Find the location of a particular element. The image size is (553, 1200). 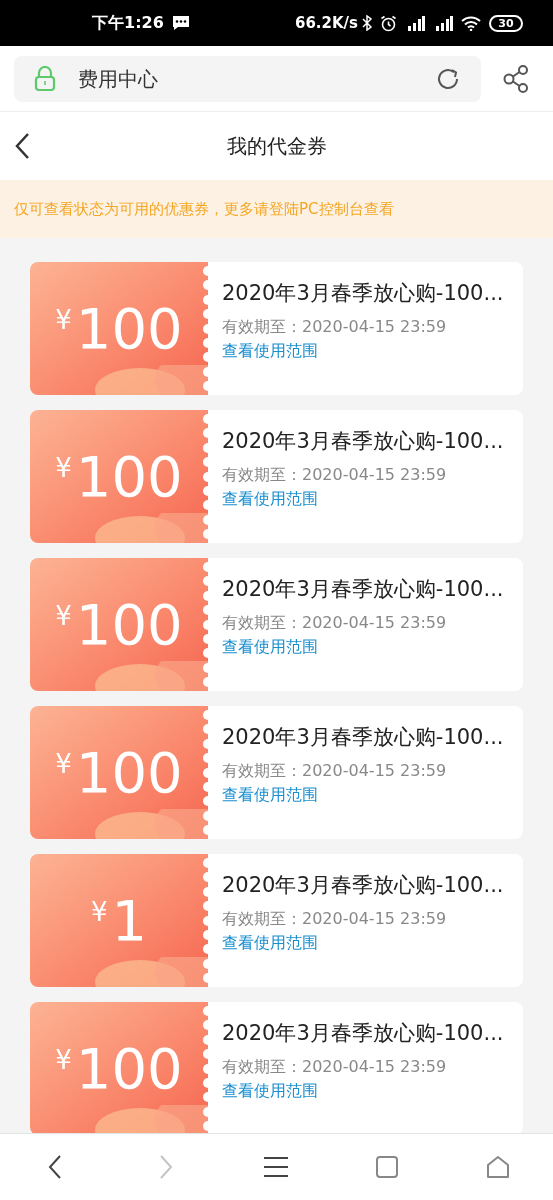

back-icon is located at coordinates (55, 1167).